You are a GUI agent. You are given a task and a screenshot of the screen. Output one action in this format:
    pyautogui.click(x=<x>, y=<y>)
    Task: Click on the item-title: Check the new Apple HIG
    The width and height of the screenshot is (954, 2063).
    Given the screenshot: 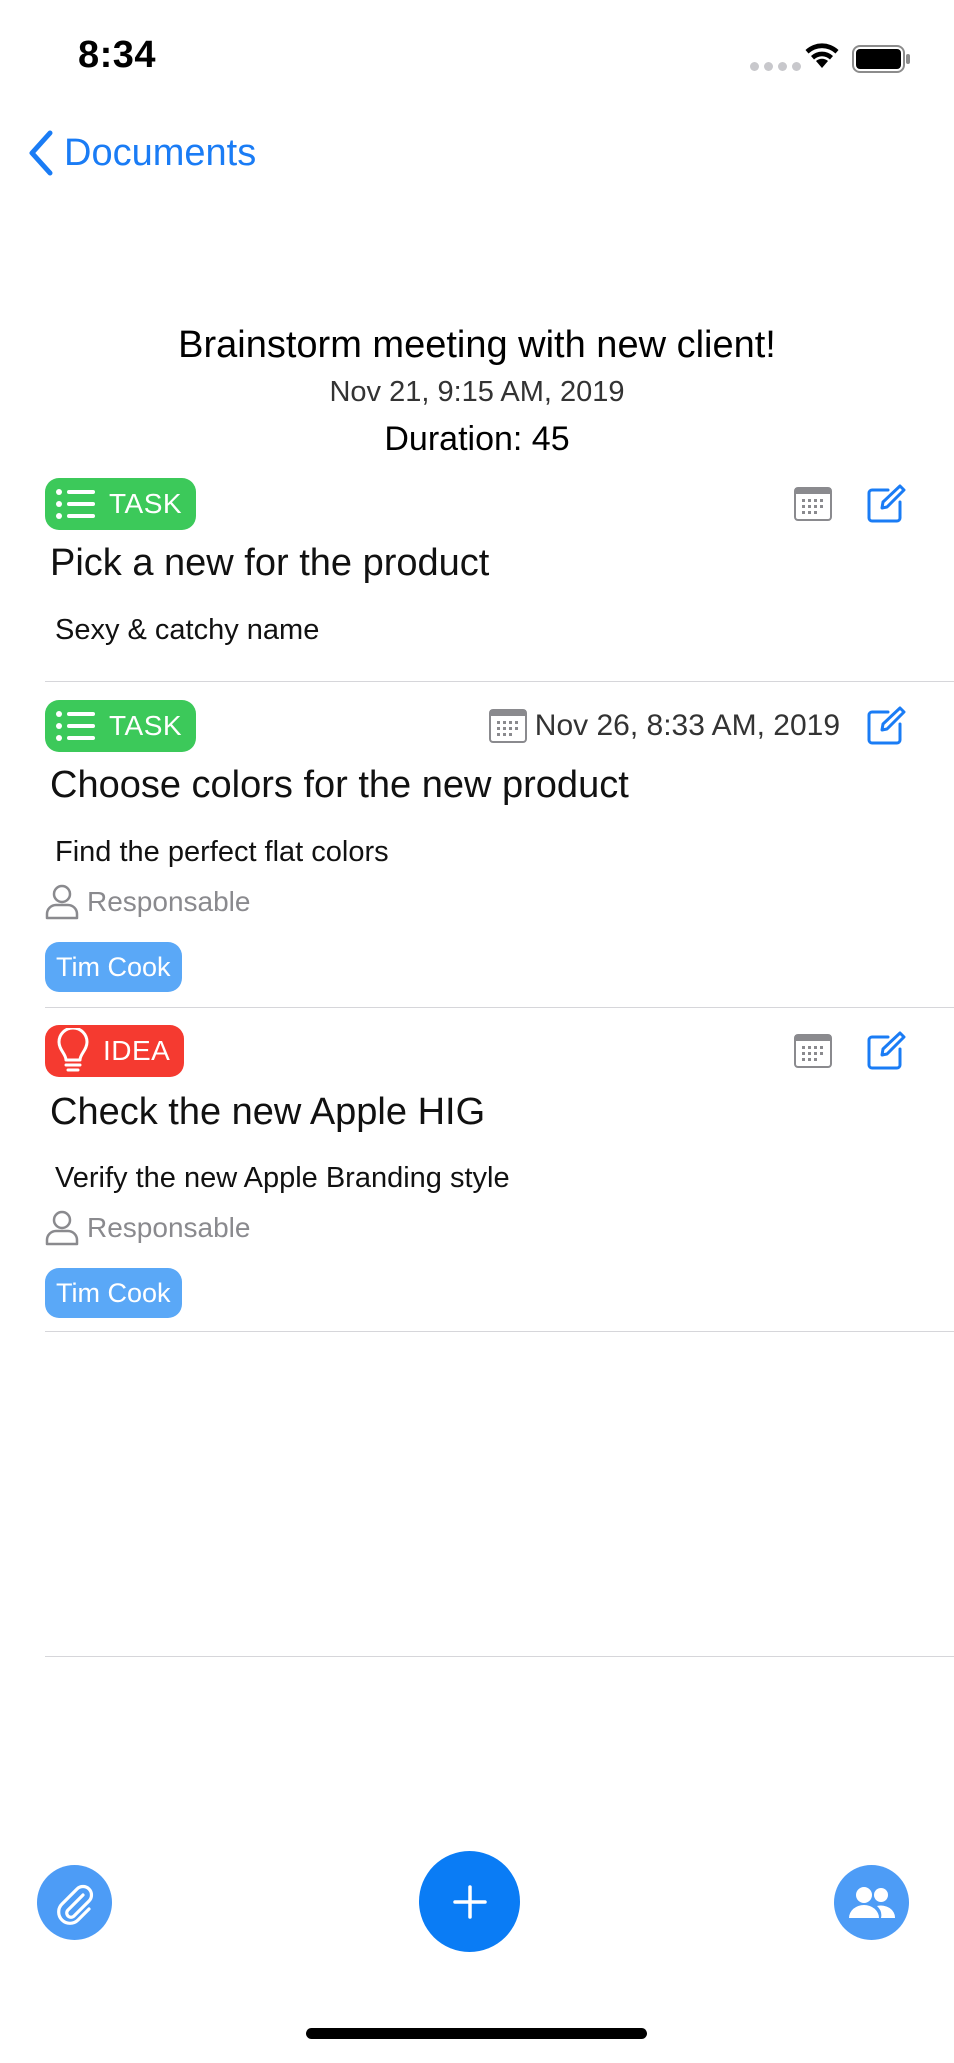 What is the action you would take?
    pyautogui.click(x=268, y=1112)
    